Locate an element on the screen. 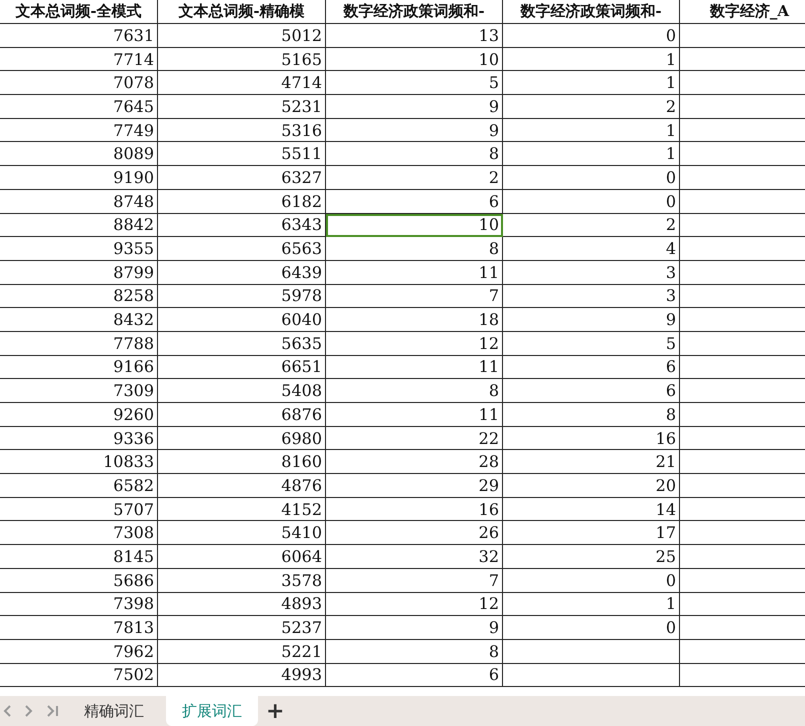 This screenshot has height=726, width=805. table-cell: 5978 is located at coordinates (242, 296).